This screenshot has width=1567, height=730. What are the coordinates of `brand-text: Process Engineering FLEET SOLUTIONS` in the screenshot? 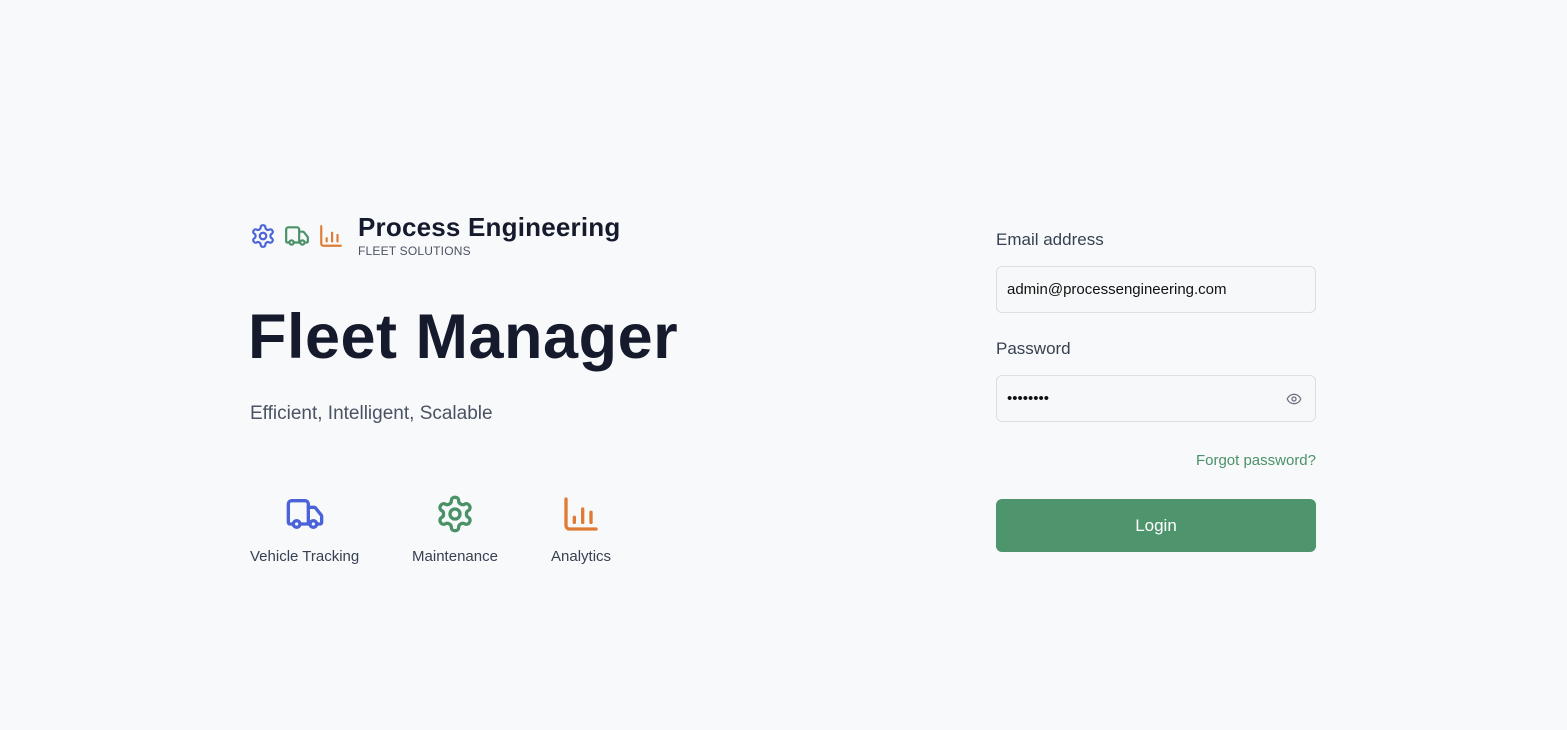 It's located at (489, 235).